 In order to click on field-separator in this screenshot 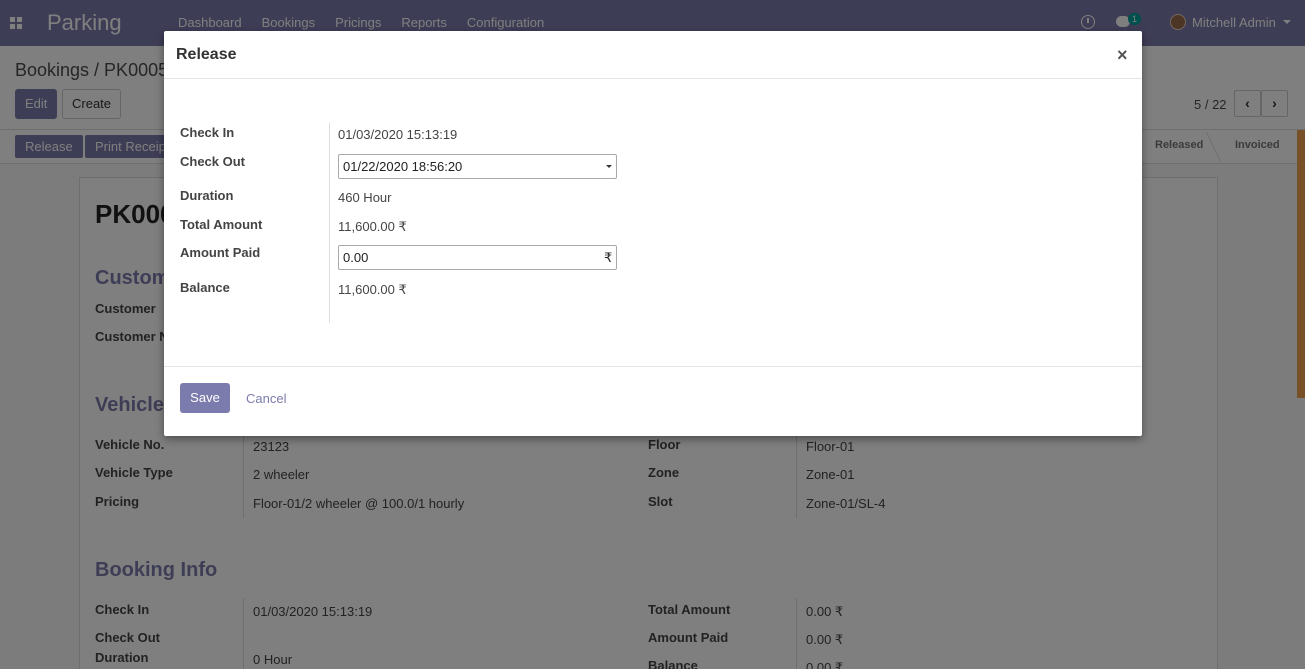, I will do `click(329, 223)`.